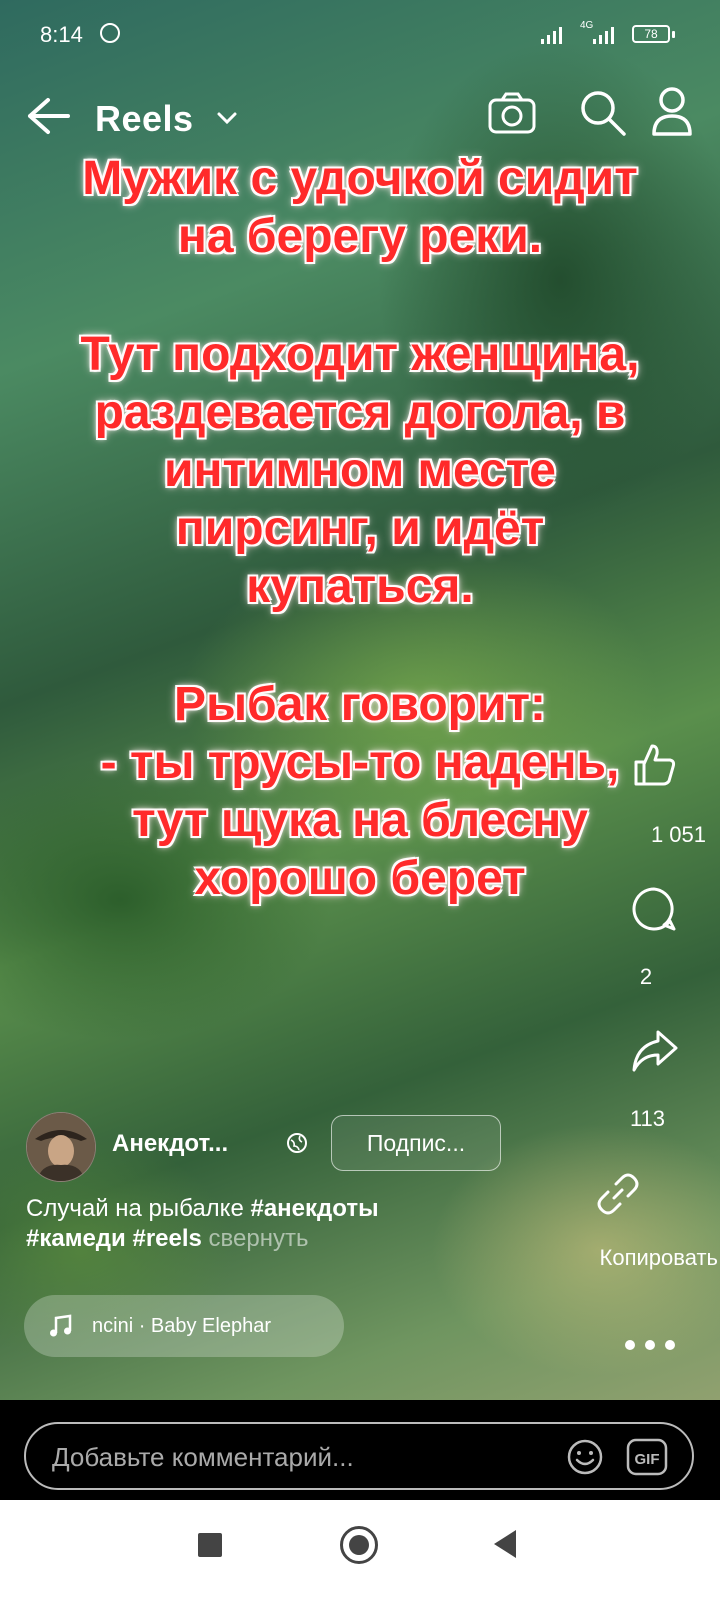  I want to click on share-count: 113, so click(647, 1118).